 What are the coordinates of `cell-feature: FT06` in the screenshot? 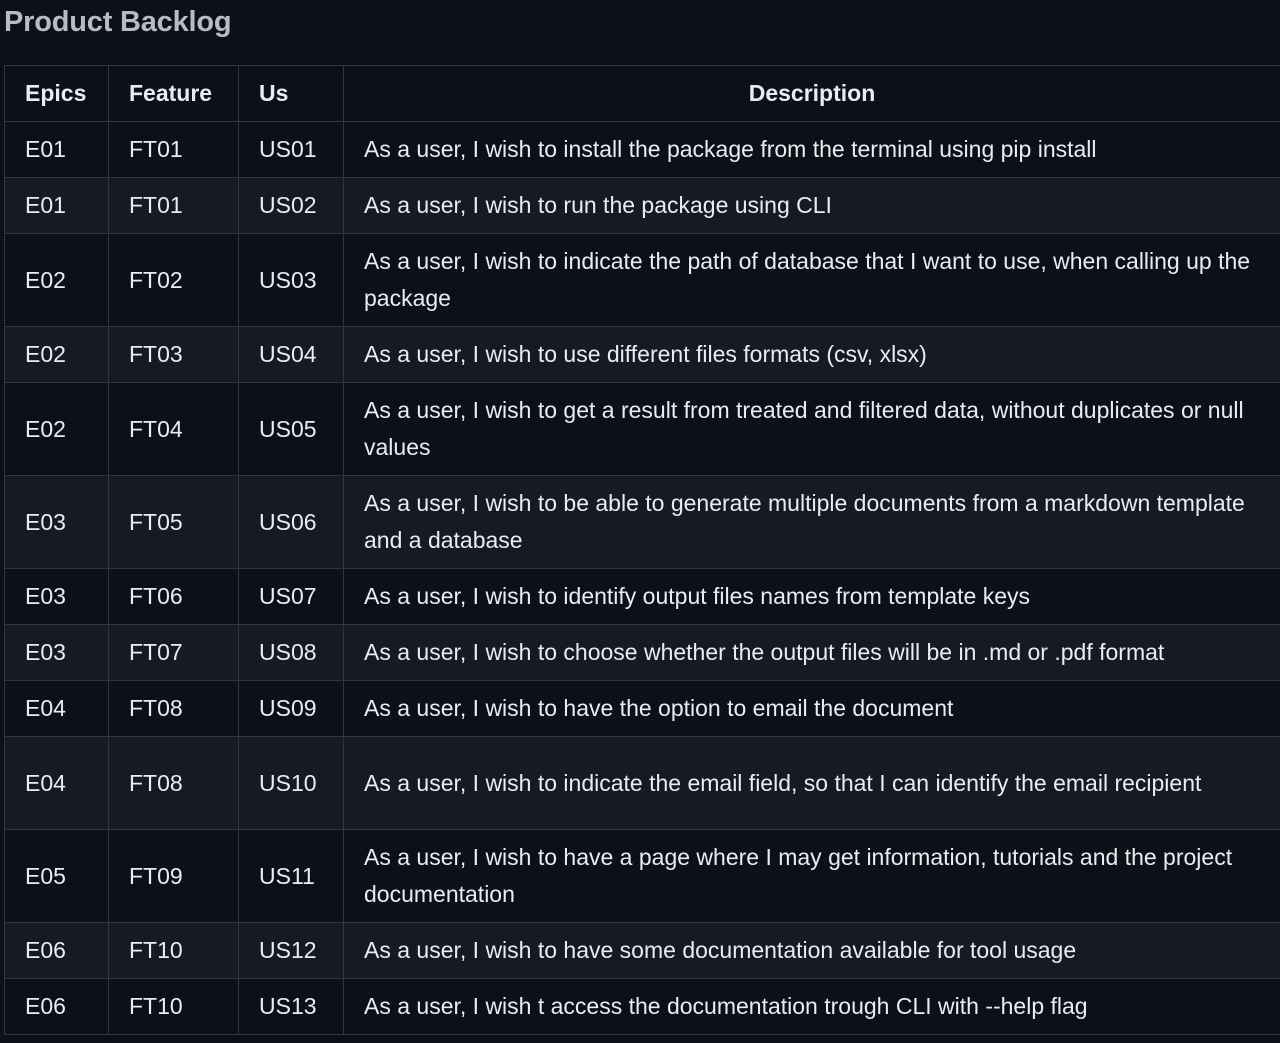 It's located at (173, 596).